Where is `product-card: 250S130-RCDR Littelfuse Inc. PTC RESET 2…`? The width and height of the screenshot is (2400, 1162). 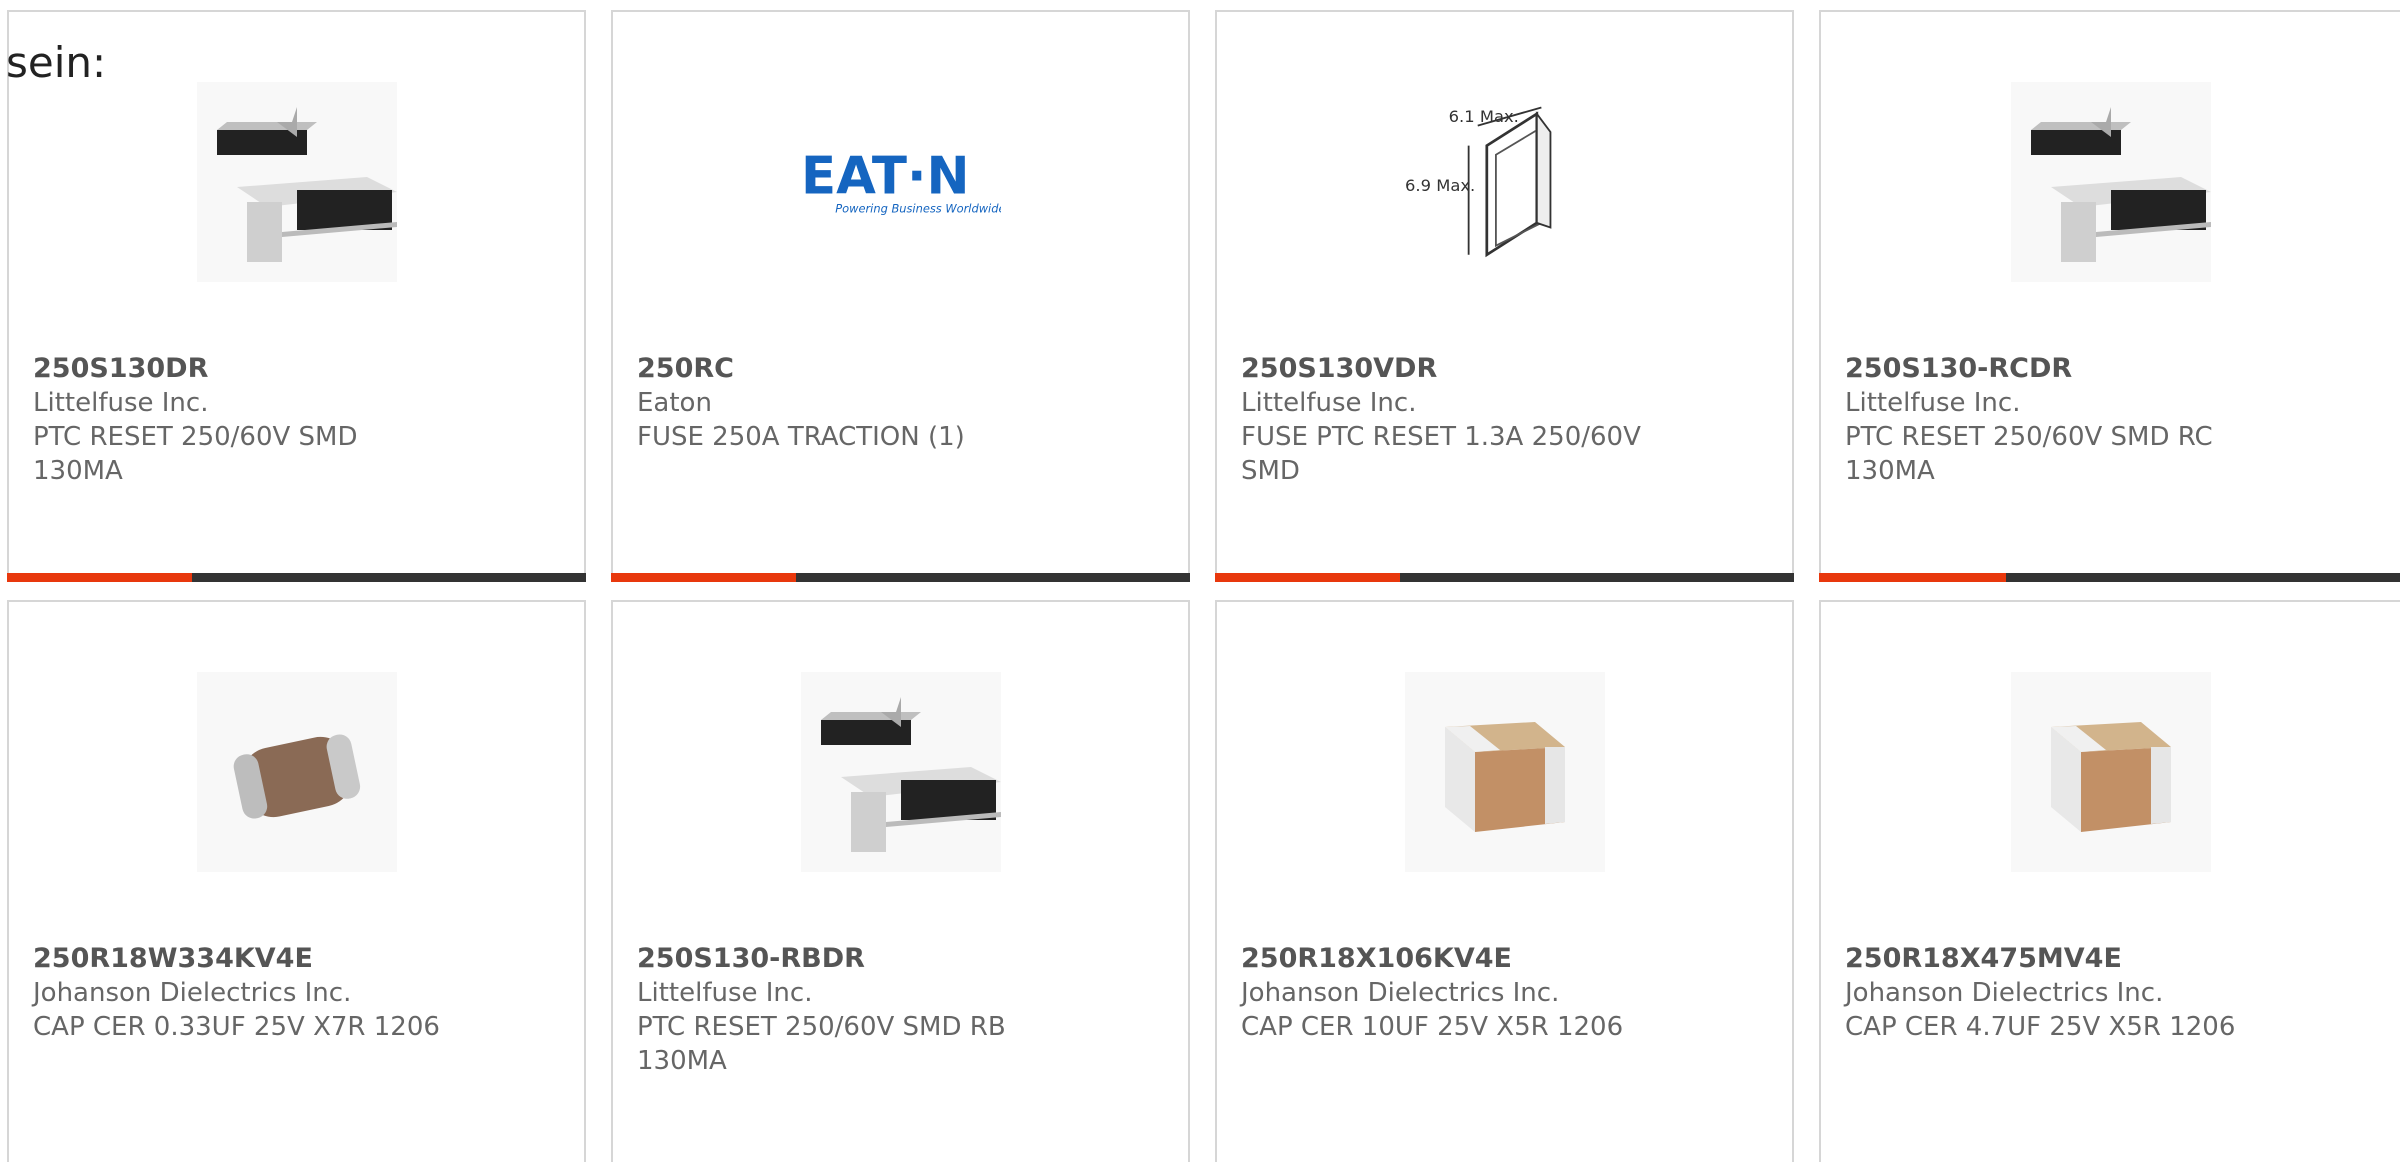 product-card: 250S130-RCDR Littelfuse Inc. PTC RESET 2… is located at coordinates (2109, 296).